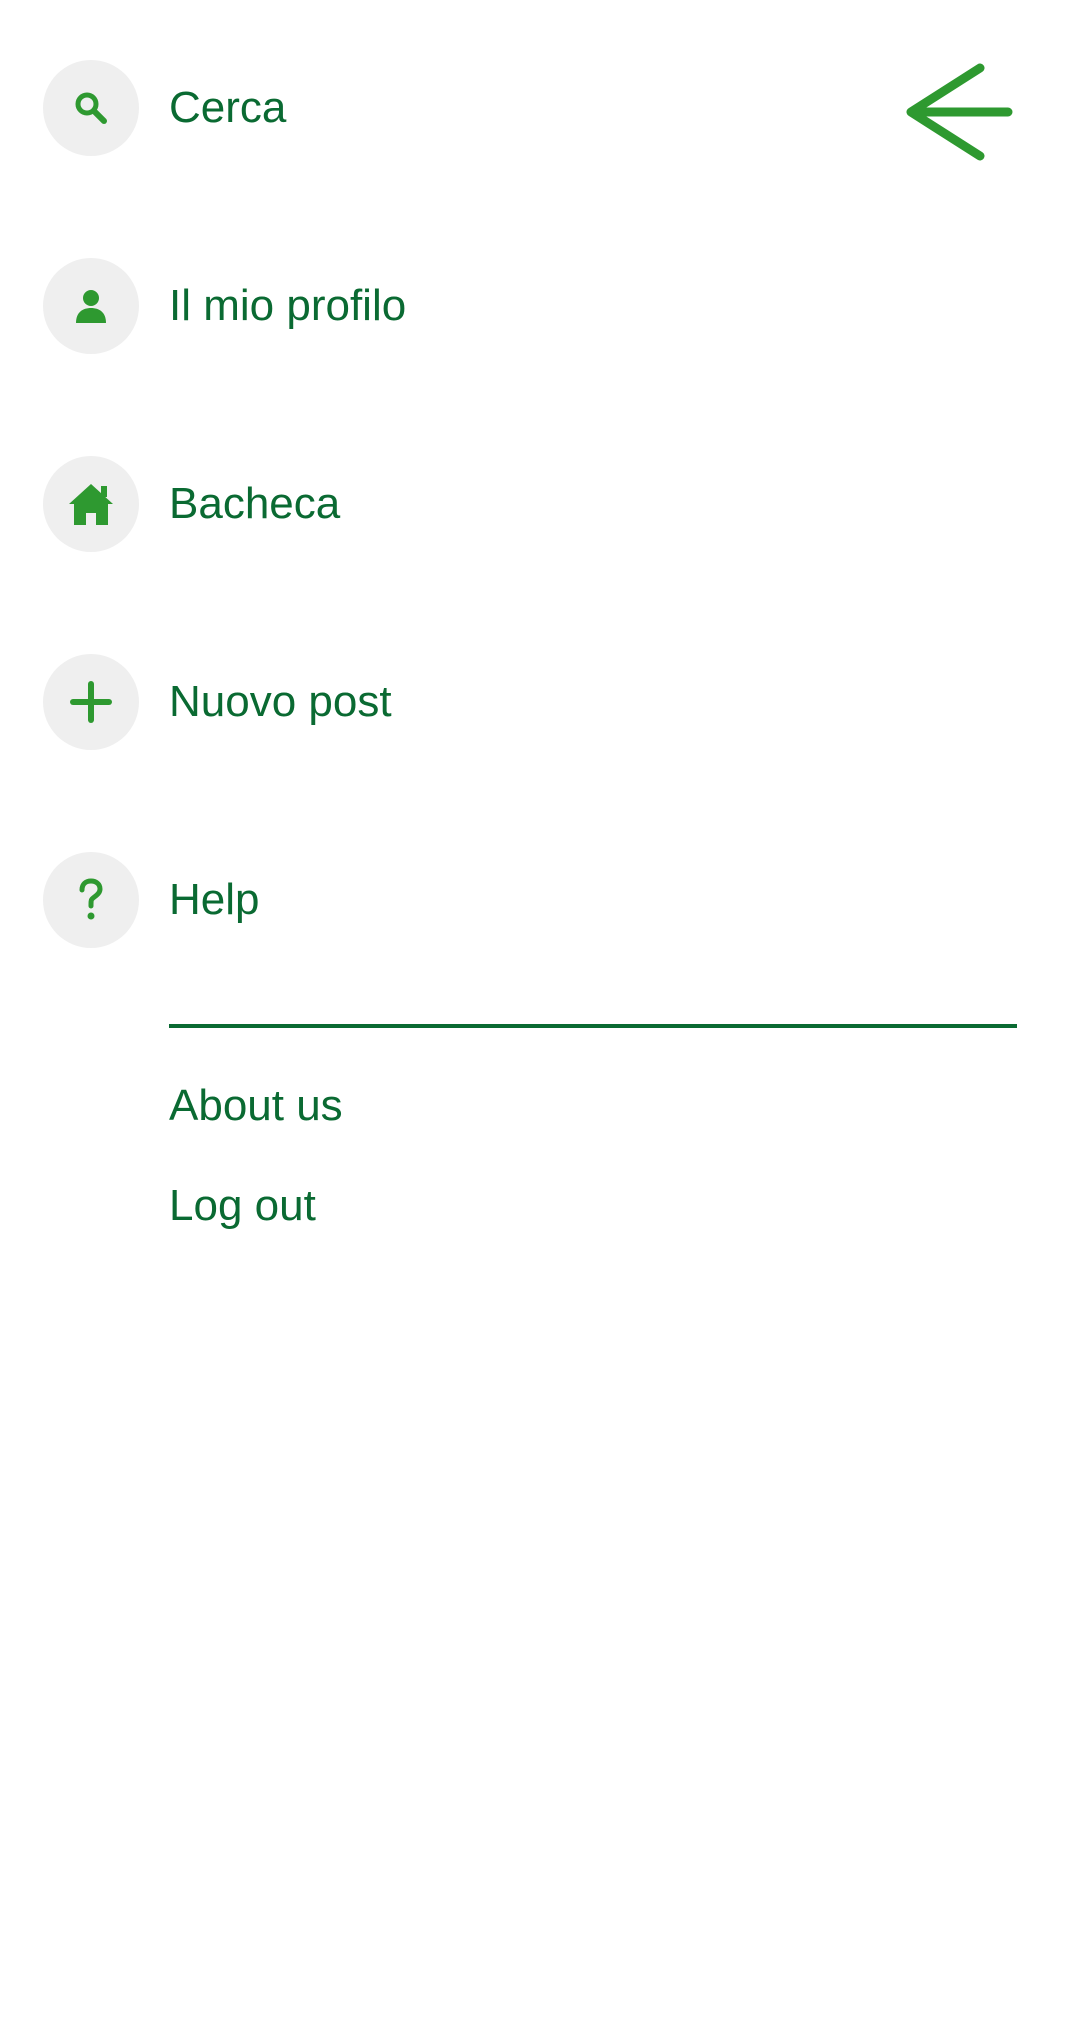 Image resolution: width=1090 pixels, height=2019 pixels. Describe the element at coordinates (280, 701) in the screenshot. I see `menu-item-label: Nuovo post` at that location.